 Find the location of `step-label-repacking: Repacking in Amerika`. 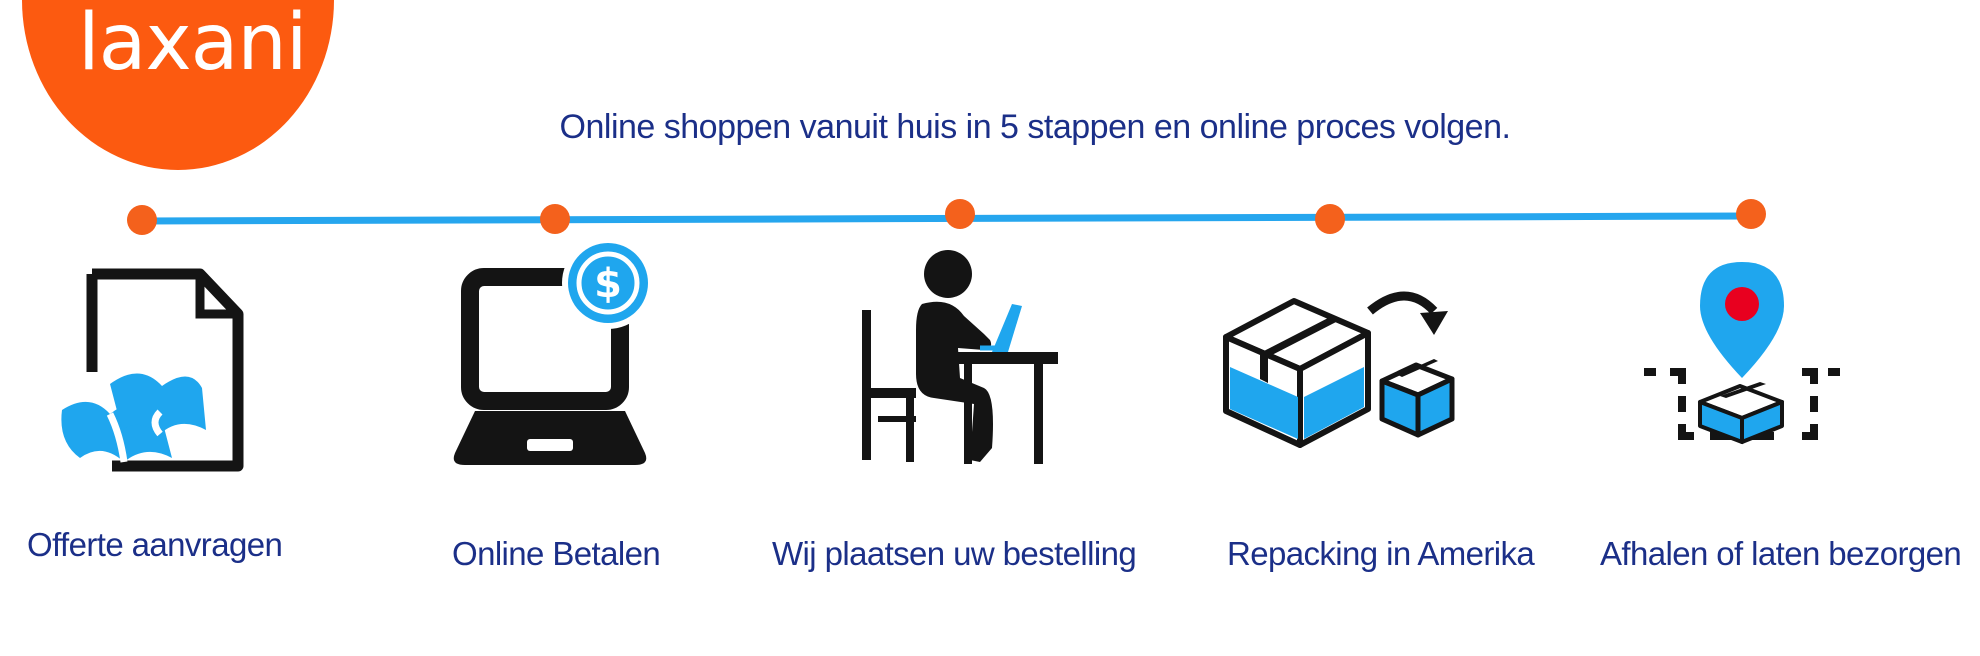

step-label-repacking: Repacking in Amerika is located at coordinates (1381, 553).